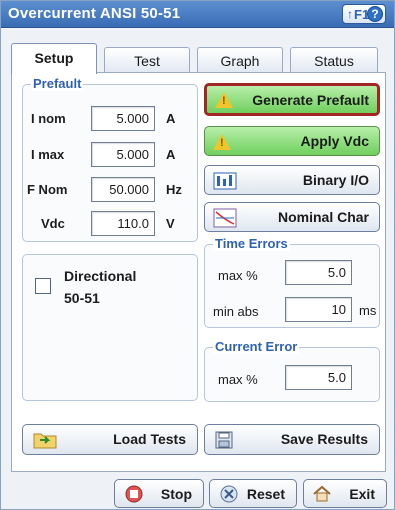 The height and width of the screenshot is (510, 395). I want to click on exit-label: Exit, so click(362, 494).